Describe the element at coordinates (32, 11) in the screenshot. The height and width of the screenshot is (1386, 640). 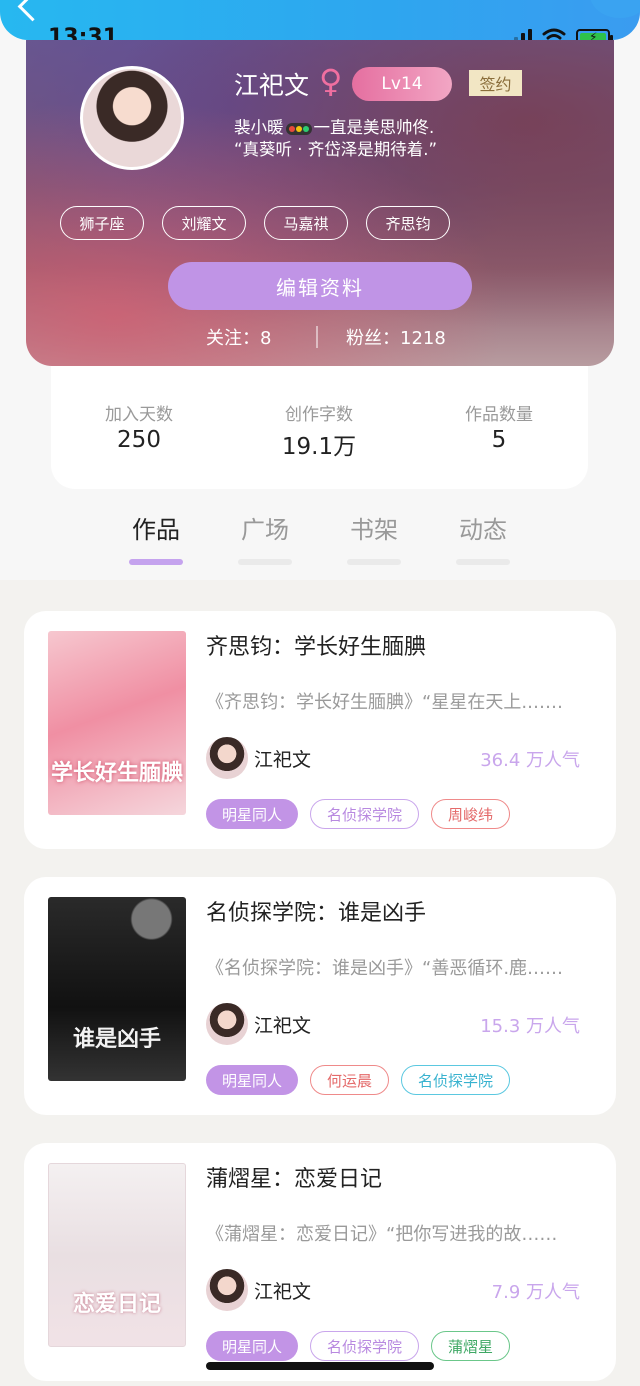
I see `back-arrow-icon` at that location.